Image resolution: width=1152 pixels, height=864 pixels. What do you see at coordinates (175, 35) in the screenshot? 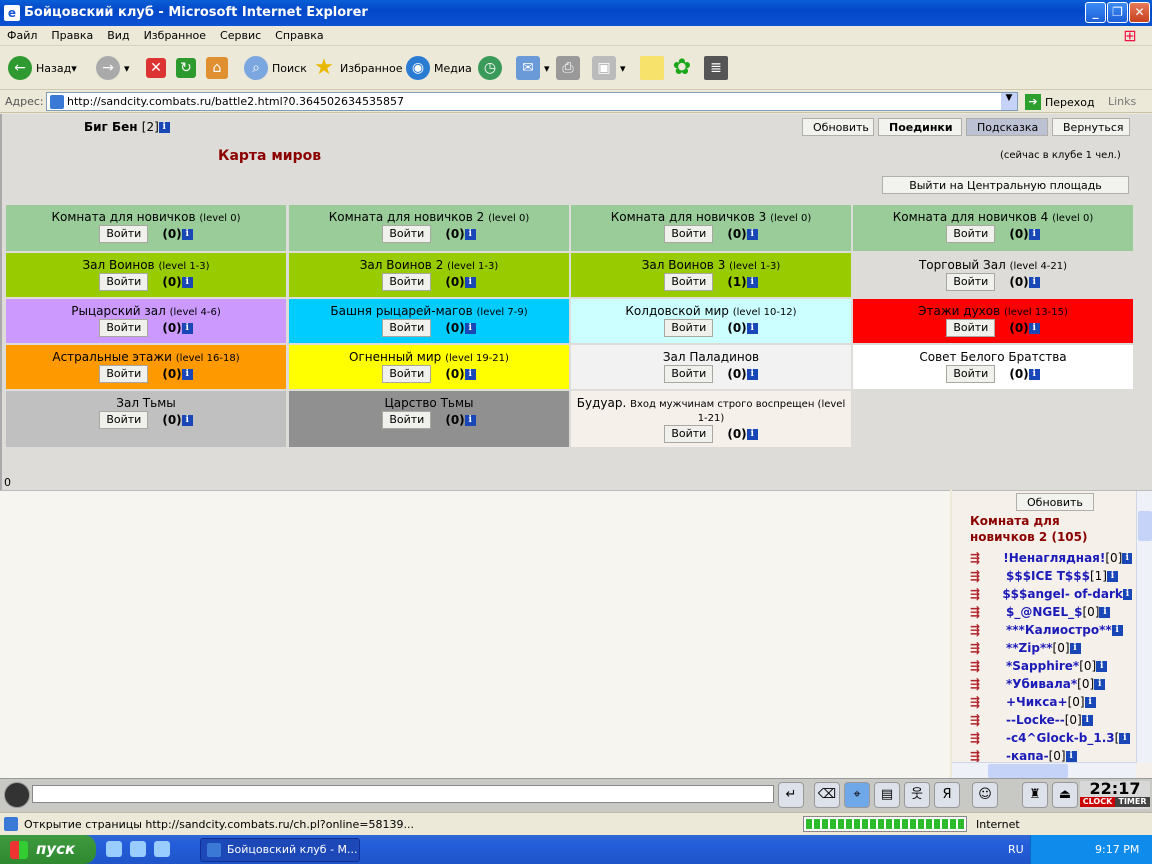
I see `menu-favorites: Избранное` at bounding box center [175, 35].